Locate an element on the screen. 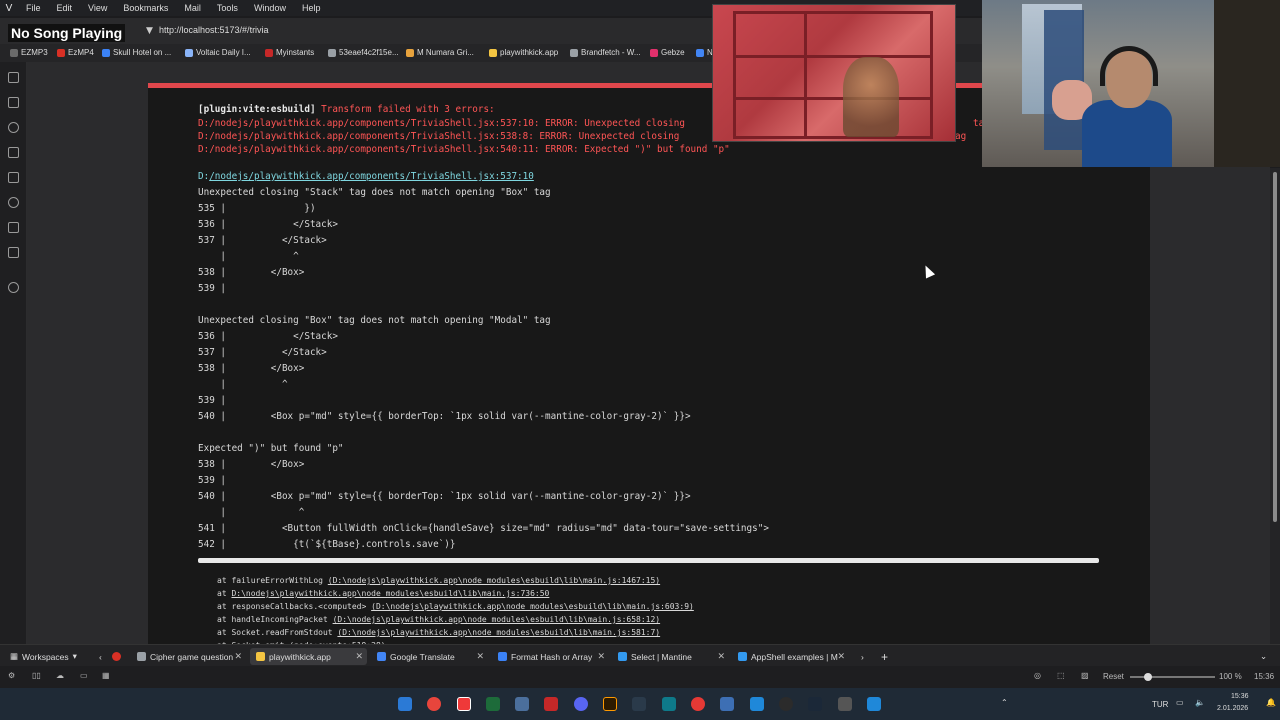 This screenshot has height=720, width=1280. window-icon: ▭ is located at coordinates (84, 675).